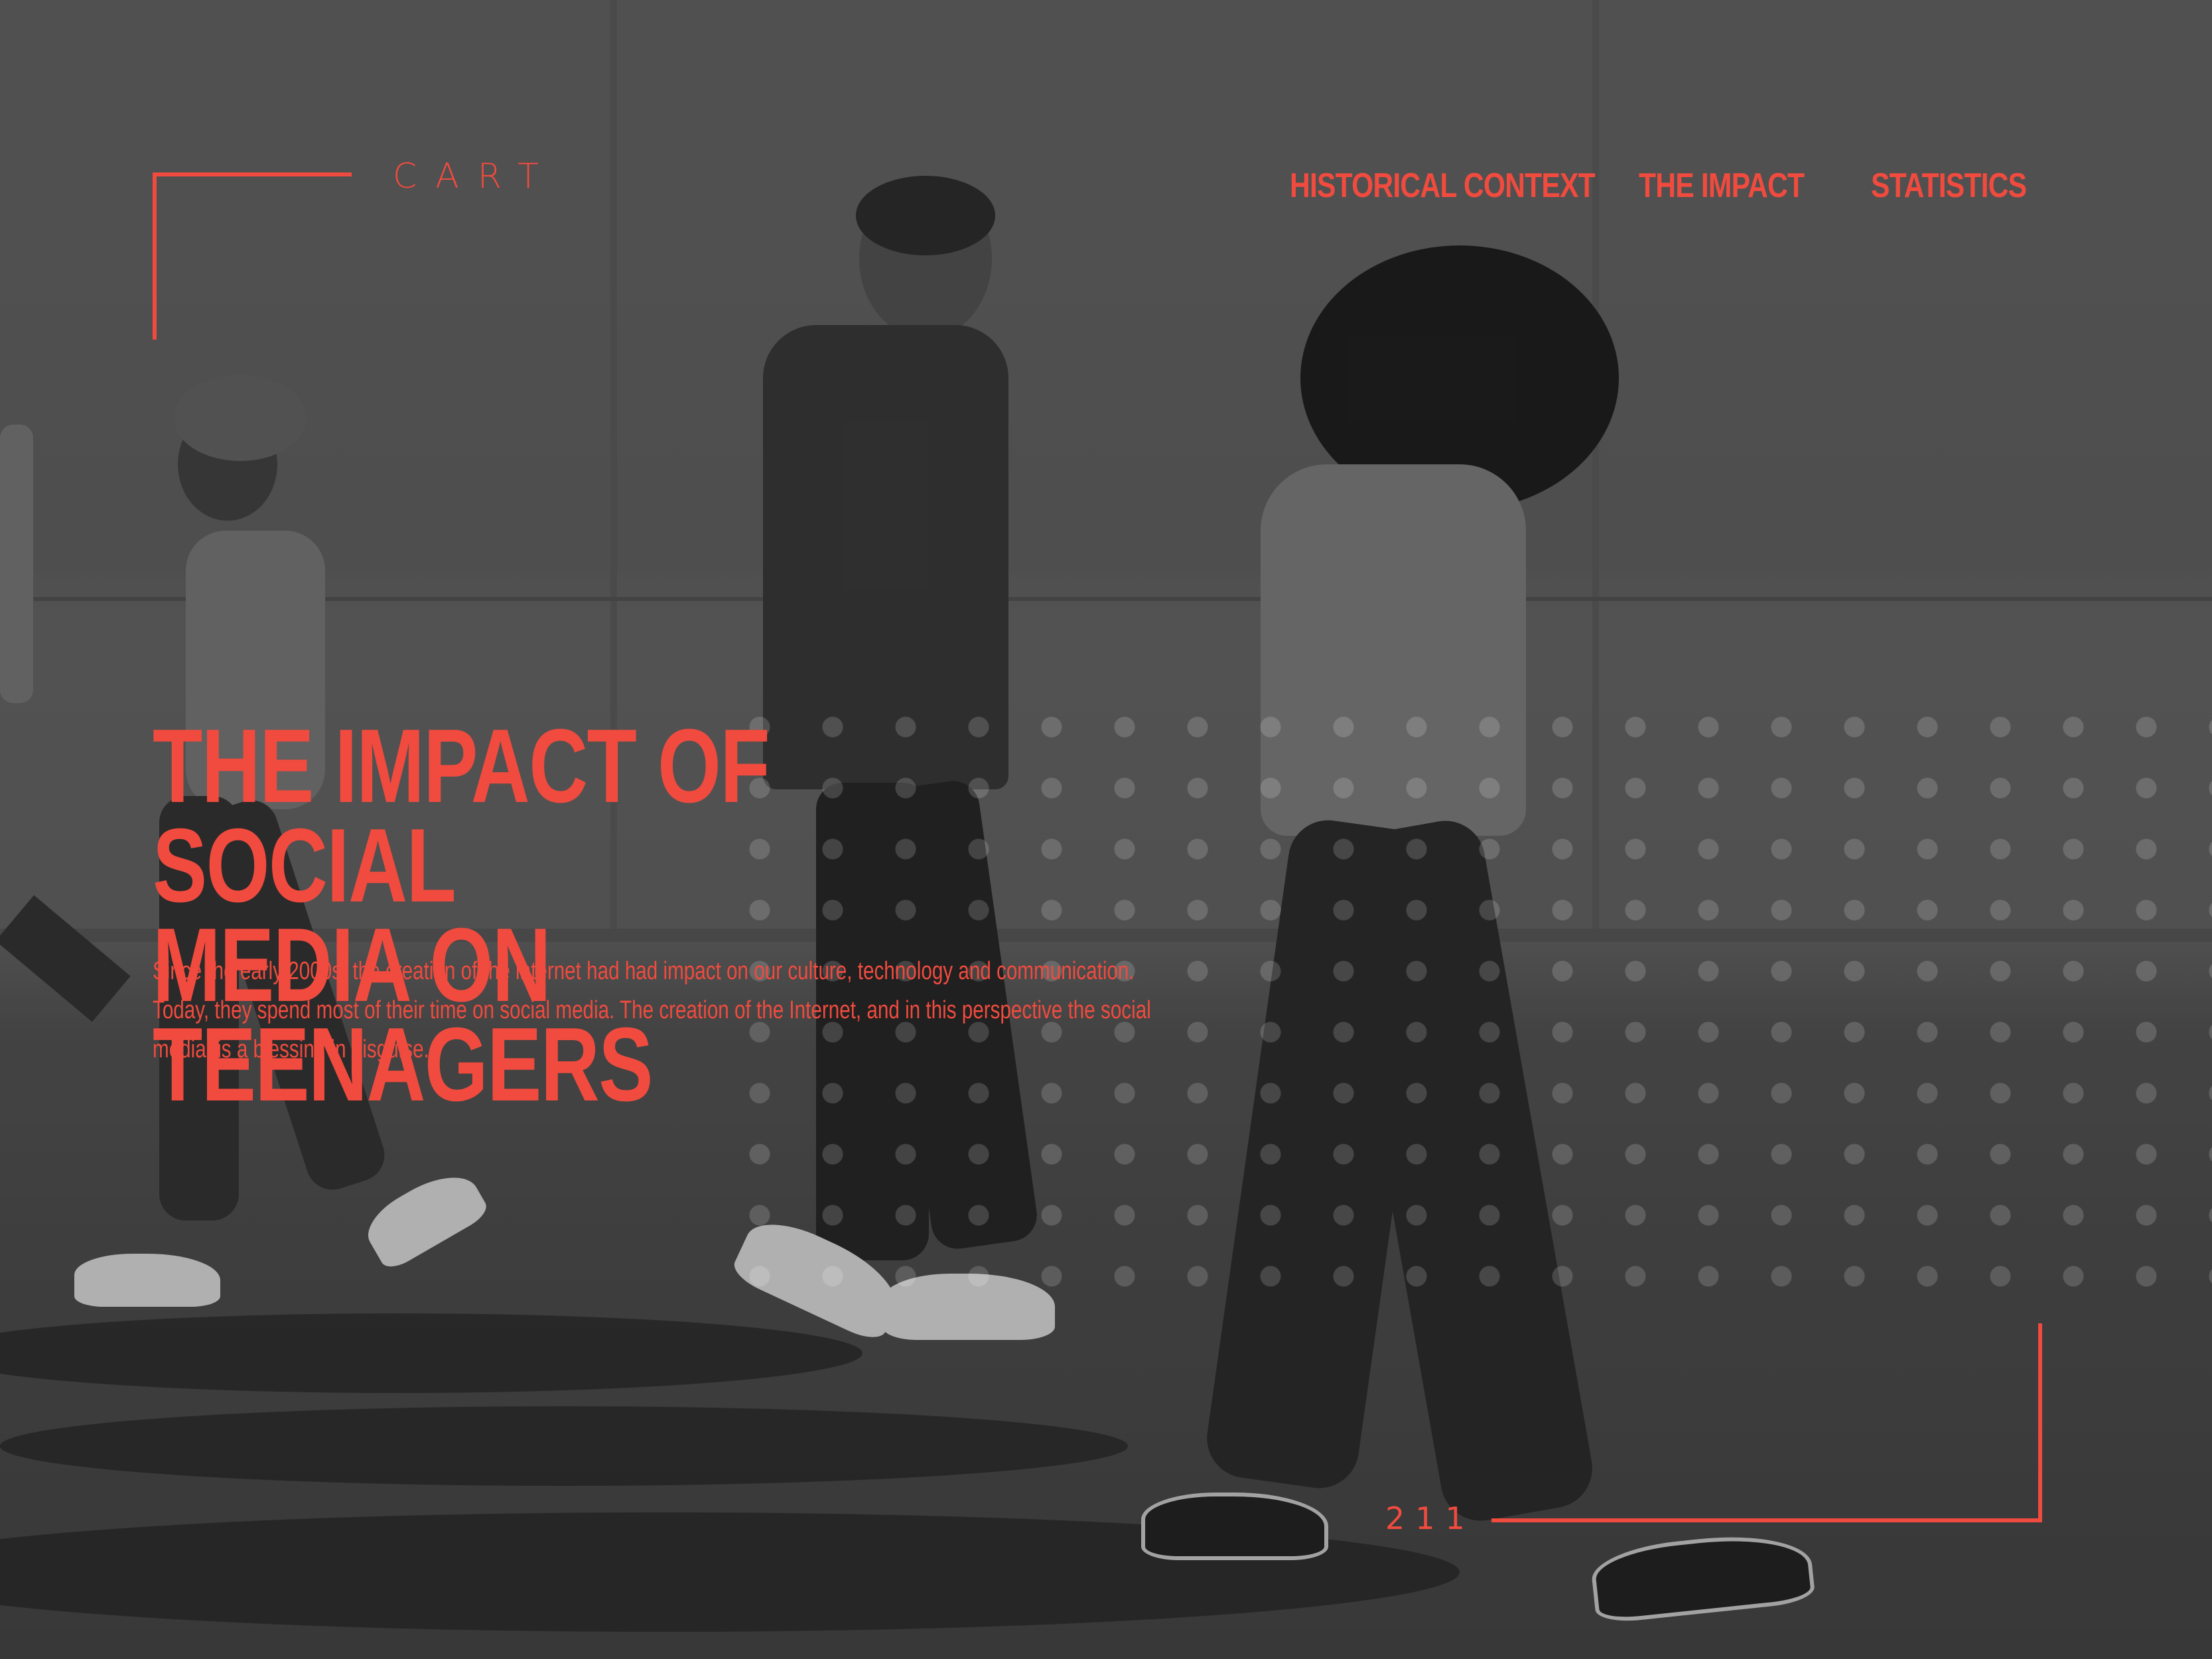  Describe the element at coordinates (1443, 186) in the screenshot. I see `nav-item-historical-context: HISTORICAL CONTEXT` at that location.